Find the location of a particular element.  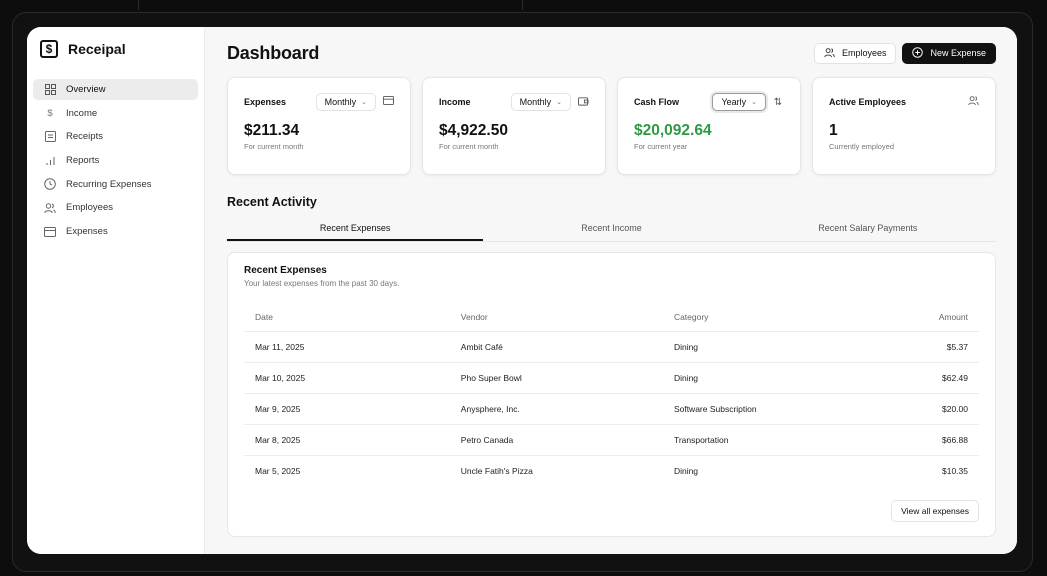

card-controls: Monthly ⌄ is located at coordinates (354, 102).